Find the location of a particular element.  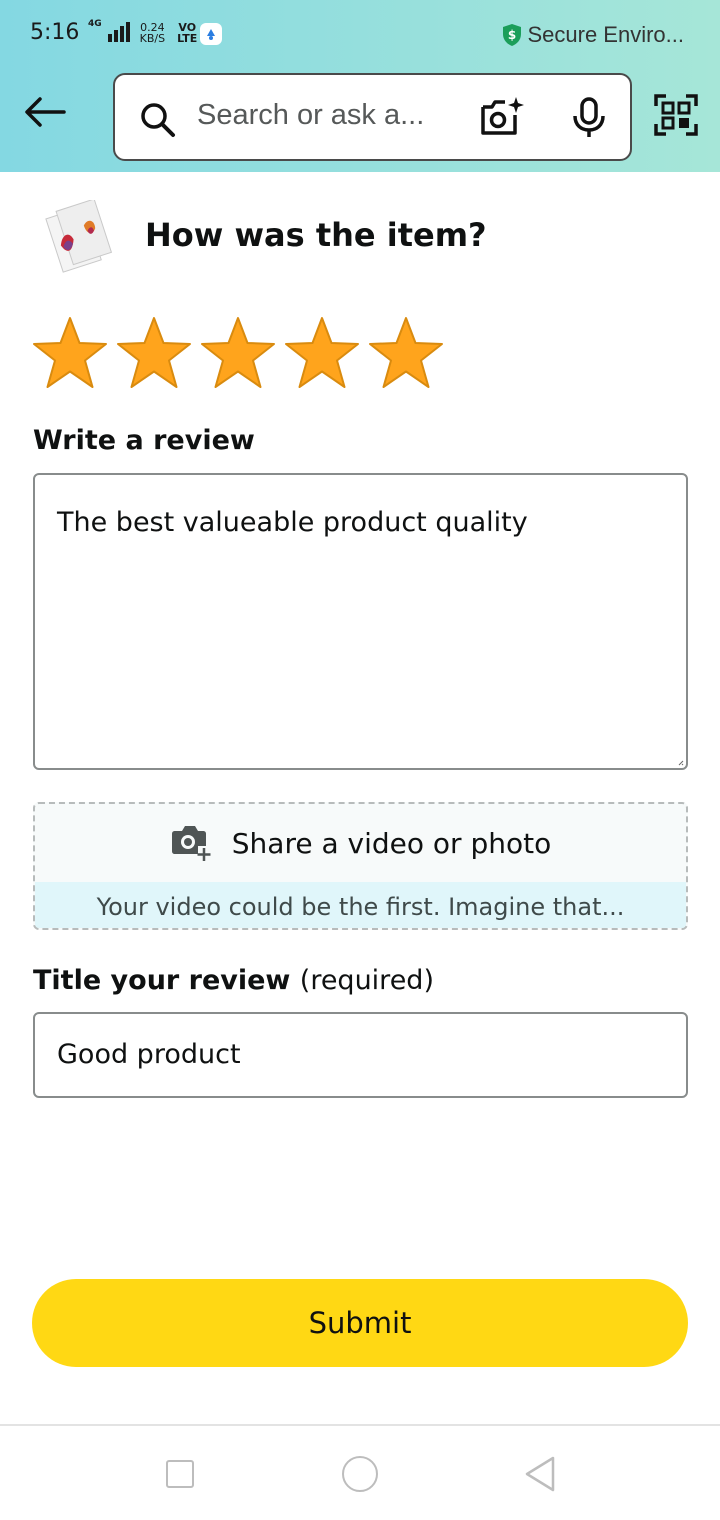

resize-grip-icon is located at coordinates (681, 763).